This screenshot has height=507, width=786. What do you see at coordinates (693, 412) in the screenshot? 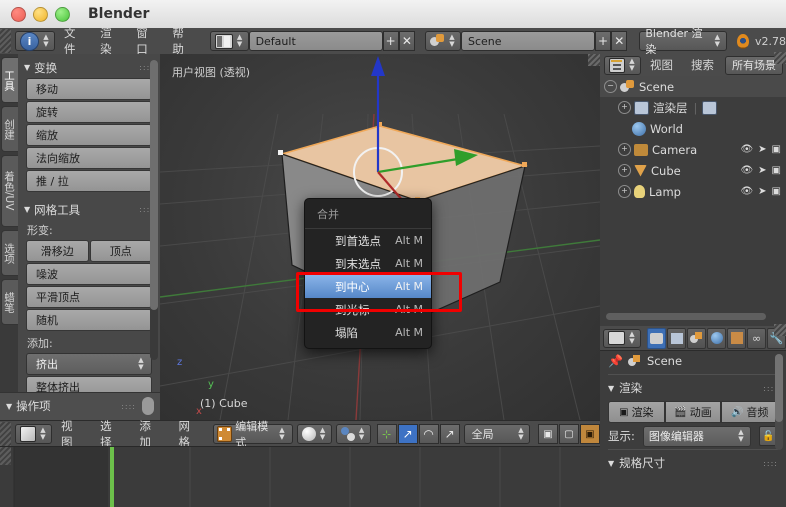
I see `render-animation-button: 🎬 动画` at bounding box center [693, 412].